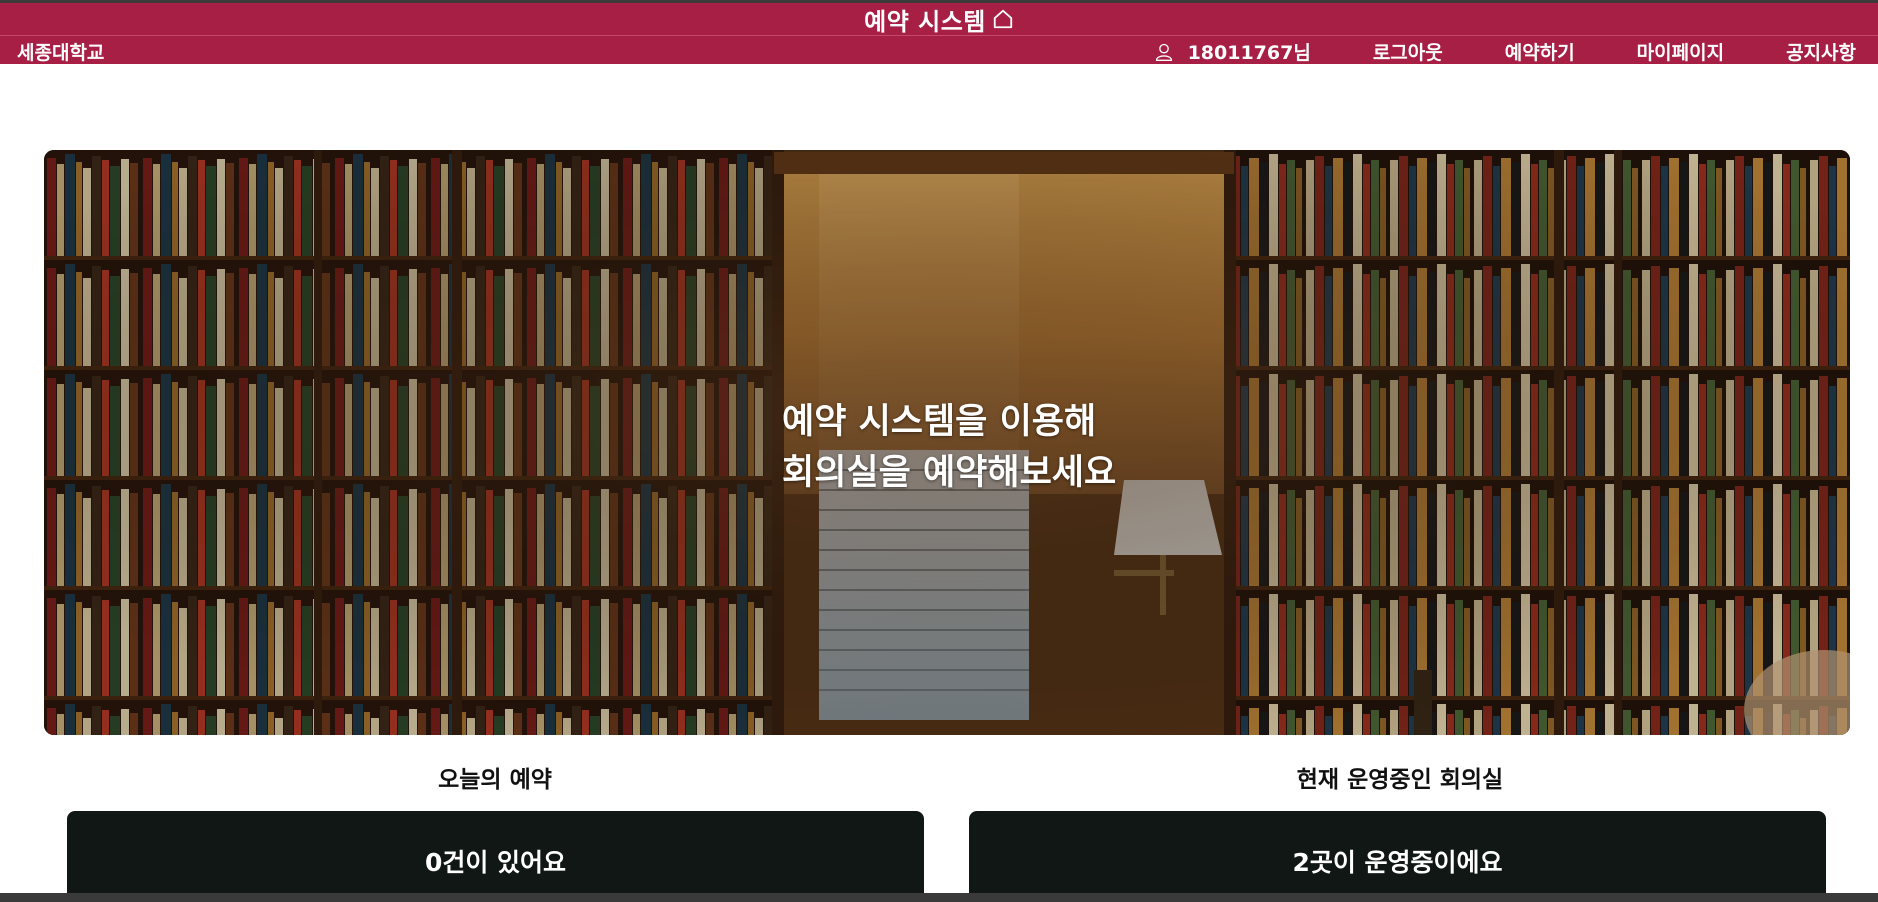 This screenshot has height=902, width=1878. What do you see at coordinates (949, 448) in the screenshot?
I see `hero-headline: 예약 시스템을 이용해 회의실을 예약해보세요` at bounding box center [949, 448].